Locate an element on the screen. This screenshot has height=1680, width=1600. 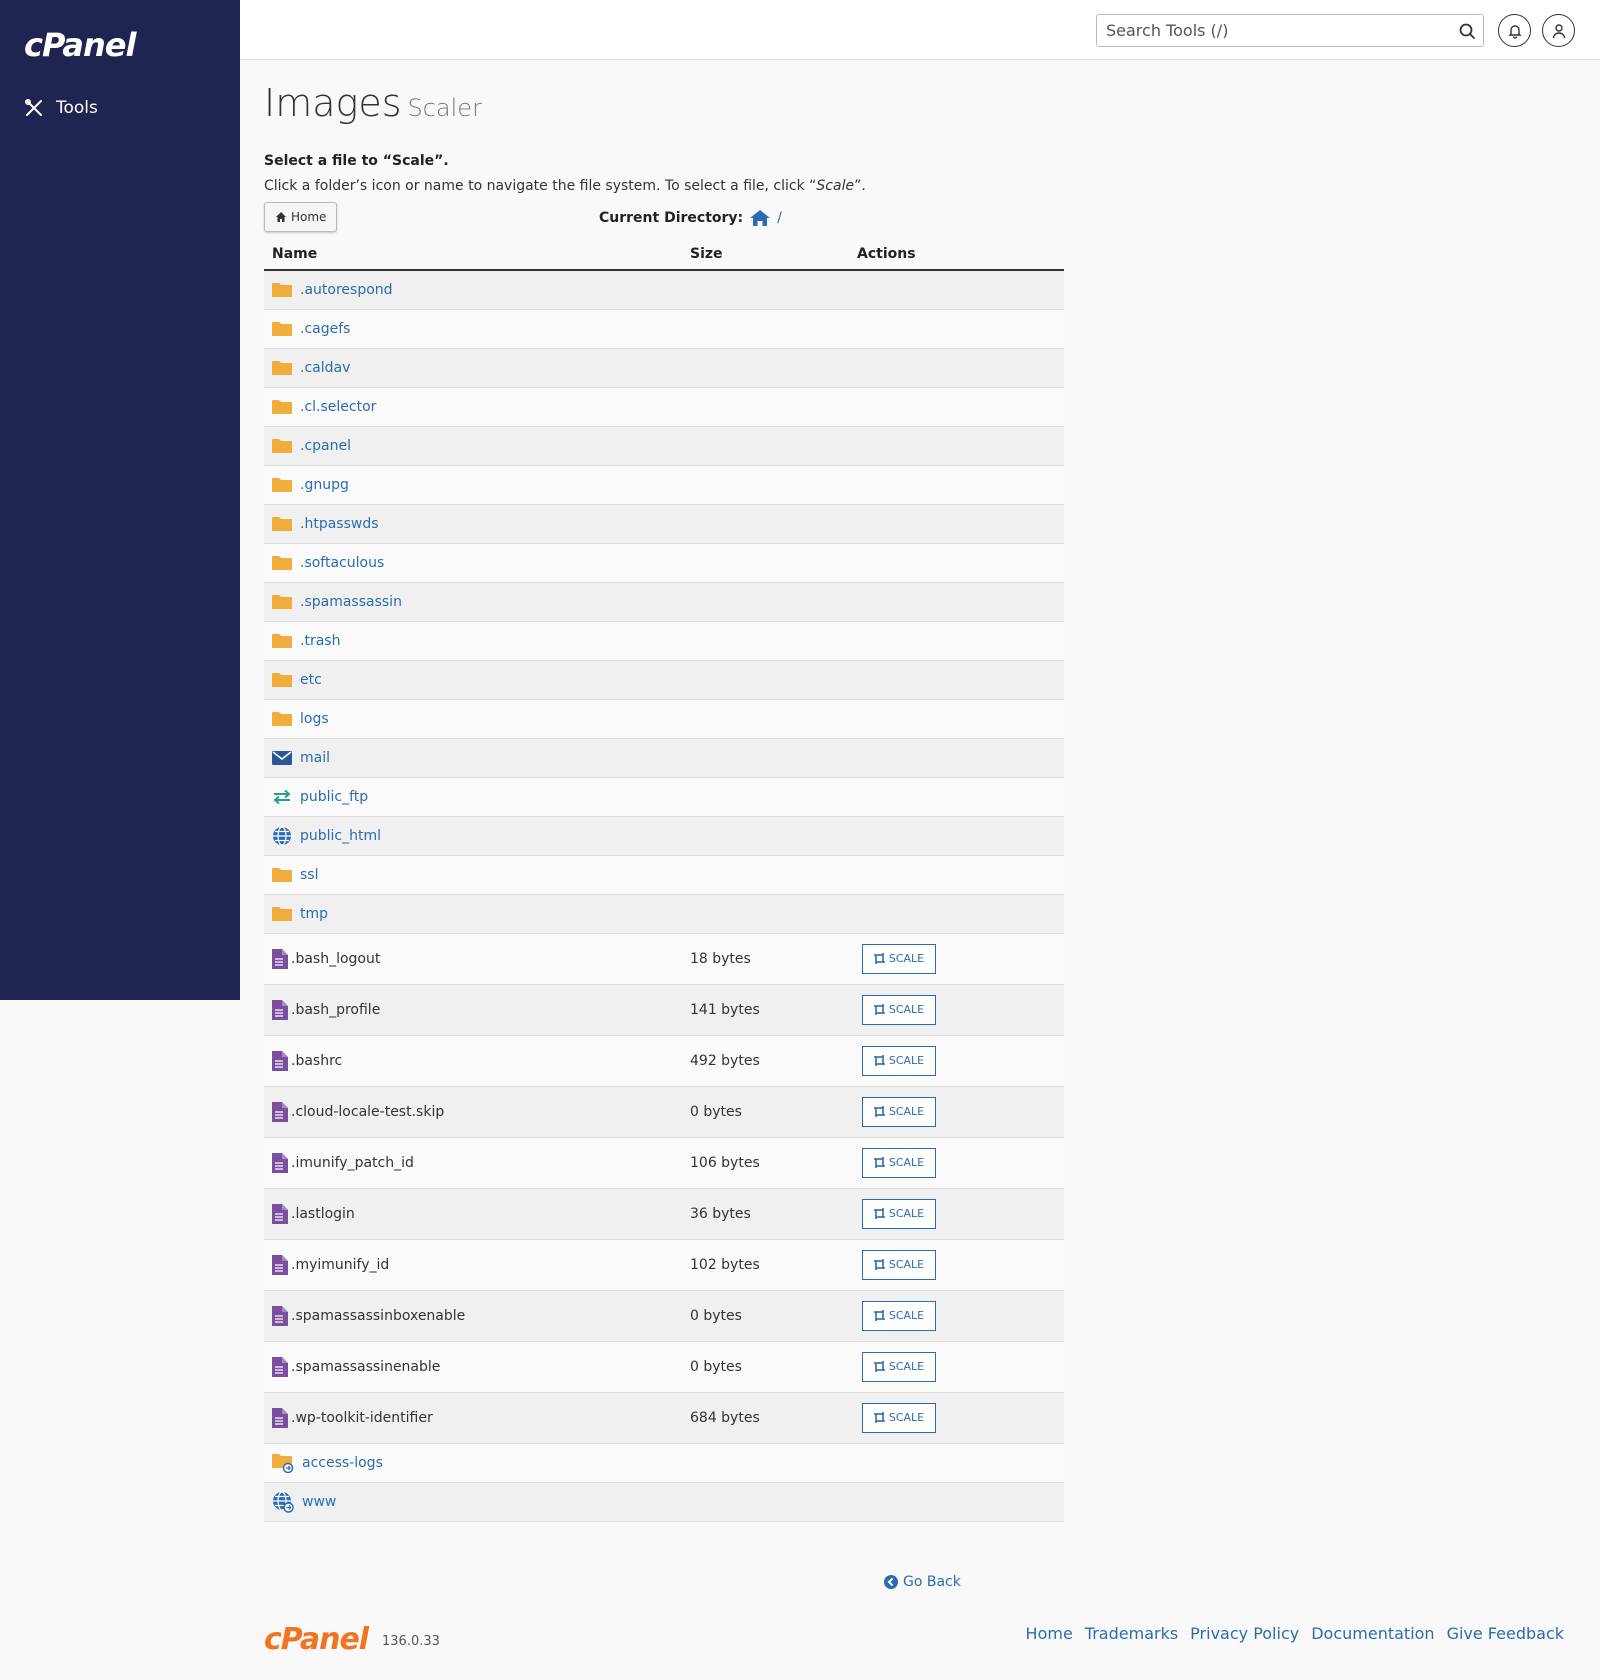
user-icon is located at coordinates (1558, 30).